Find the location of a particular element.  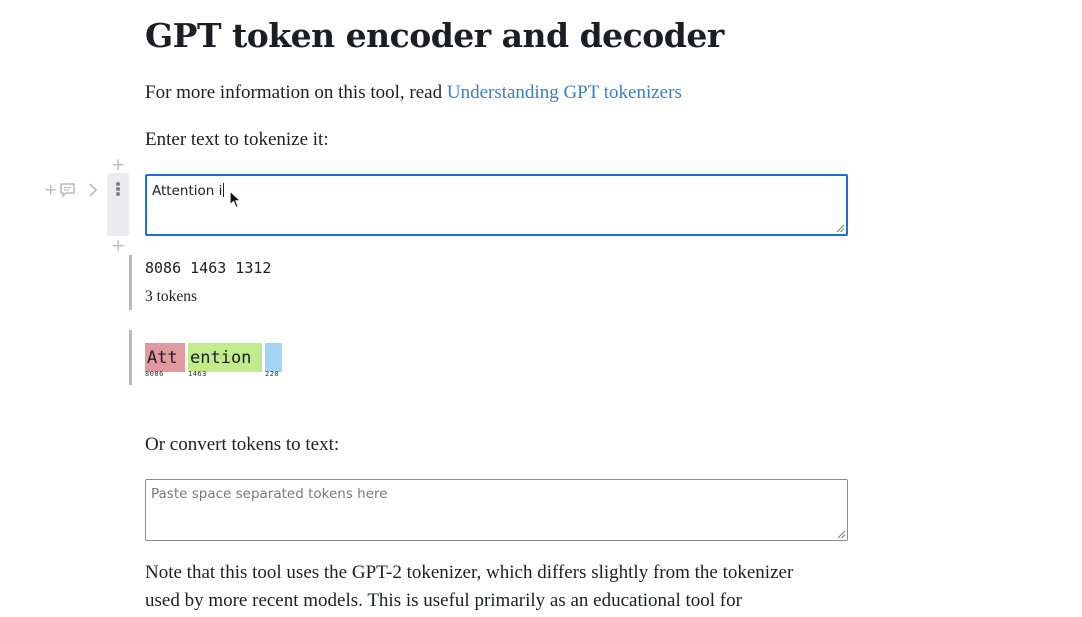

token-id-label: 1463 is located at coordinates (197, 374).